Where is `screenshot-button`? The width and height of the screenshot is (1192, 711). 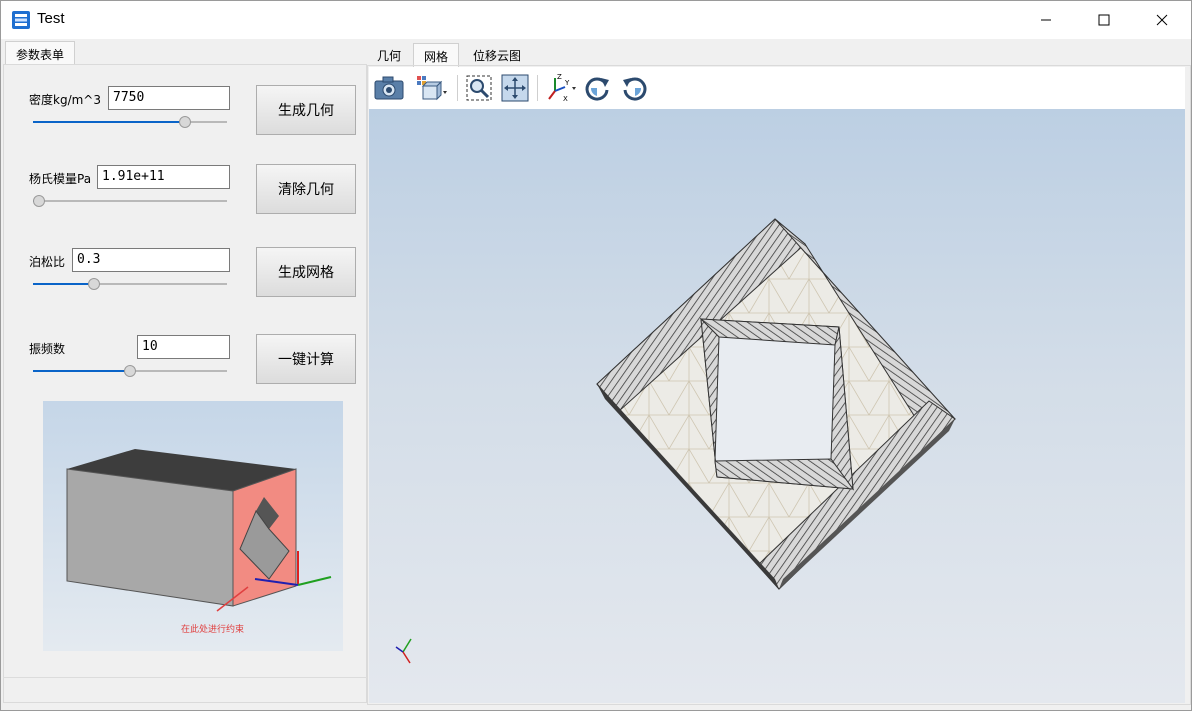 screenshot-button is located at coordinates (389, 88).